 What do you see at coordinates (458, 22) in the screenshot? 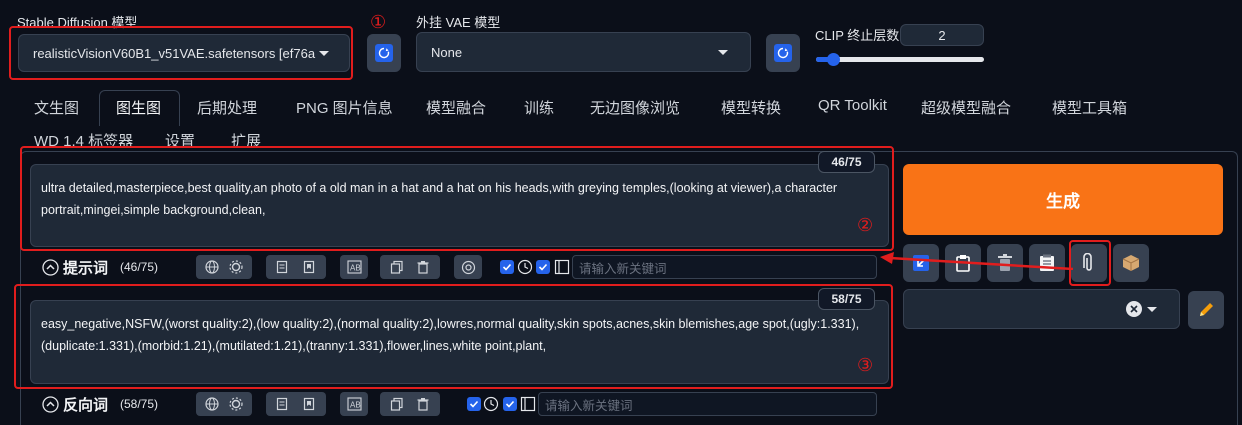
I see `vae-label: 外挂 VAE 模型` at bounding box center [458, 22].